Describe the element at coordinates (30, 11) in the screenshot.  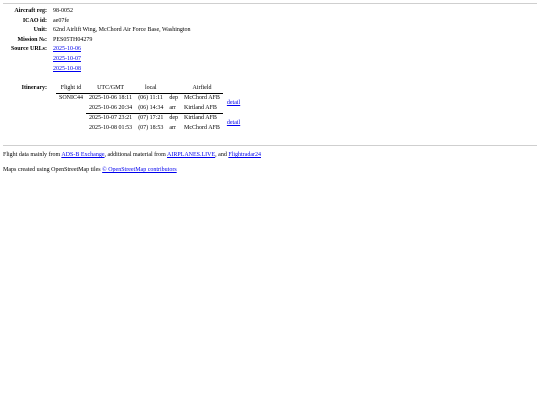
I see `aircraft-reg-label: Aircraft reg:` at that location.